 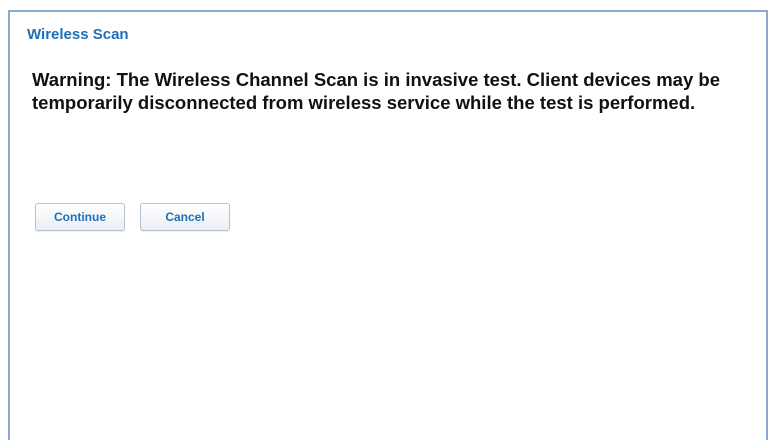 What do you see at coordinates (185, 217) in the screenshot?
I see `cancel-button: Cancel` at bounding box center [185, 217].